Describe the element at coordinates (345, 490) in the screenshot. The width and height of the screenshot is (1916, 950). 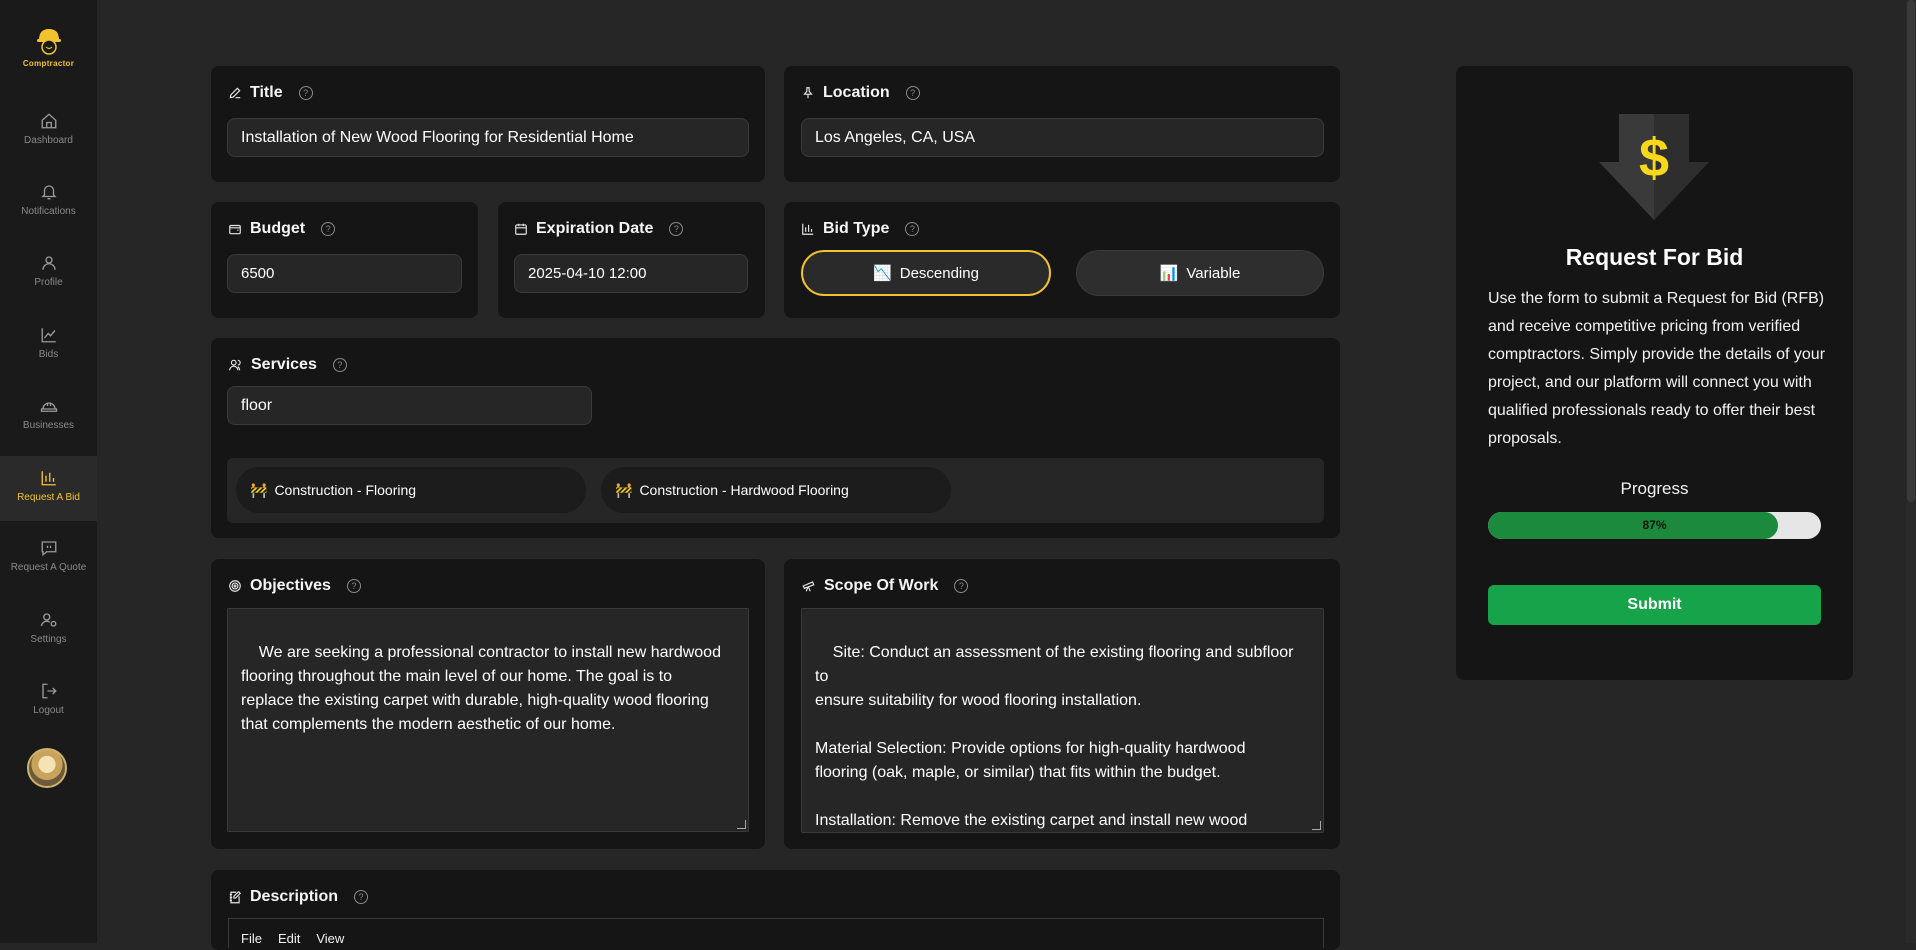
I see `service-chip-label: Construction - Flooring` at that location.